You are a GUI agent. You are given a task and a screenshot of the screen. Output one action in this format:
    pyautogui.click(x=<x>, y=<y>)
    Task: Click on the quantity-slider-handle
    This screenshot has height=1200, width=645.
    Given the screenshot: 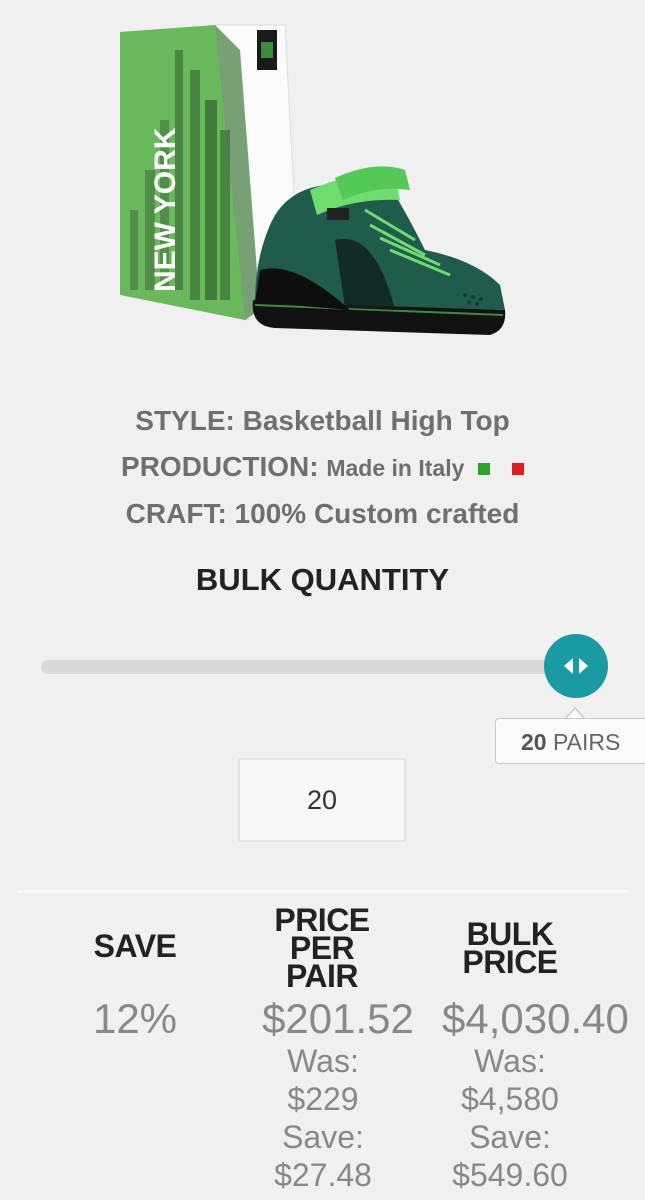 What is the action you would take?
    pyautogui.click(x=576, y=666)
    